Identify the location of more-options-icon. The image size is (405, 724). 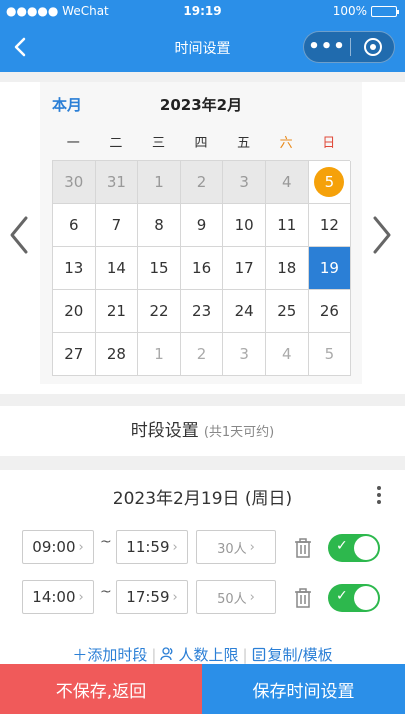
(379, 495).